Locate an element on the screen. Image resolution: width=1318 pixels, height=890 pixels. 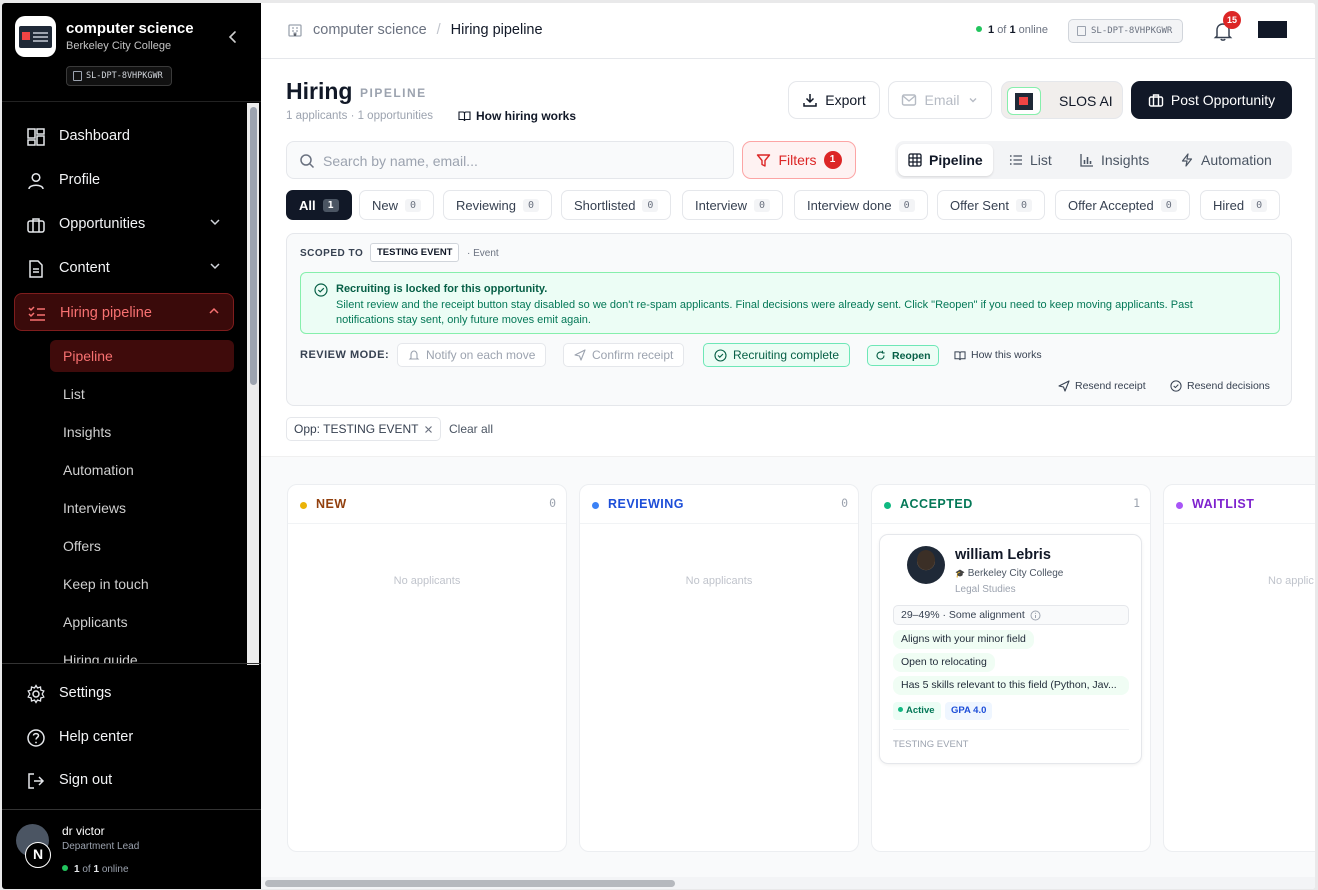
column-header: WAITLIST is located at coordinates (1239, 504).